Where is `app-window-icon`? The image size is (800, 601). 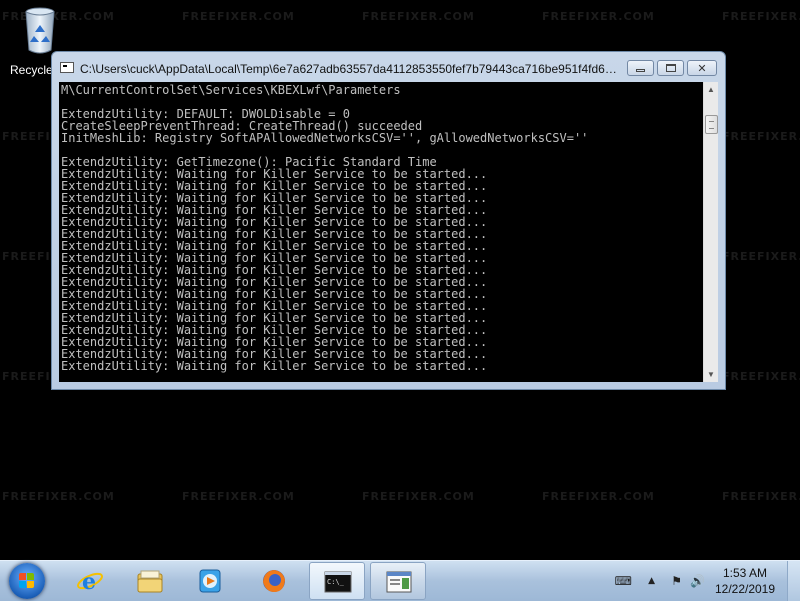 app-window-icon is located at coordinates (399, 582).